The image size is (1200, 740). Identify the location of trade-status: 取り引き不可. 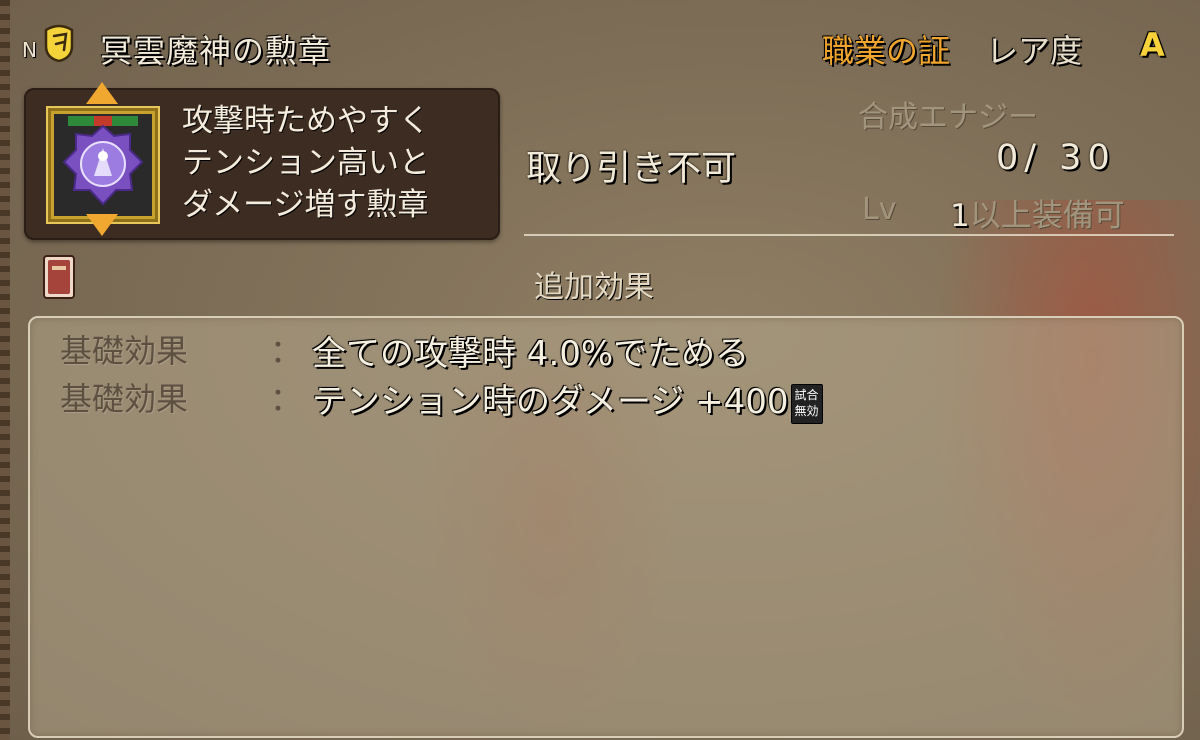
(631, 169).